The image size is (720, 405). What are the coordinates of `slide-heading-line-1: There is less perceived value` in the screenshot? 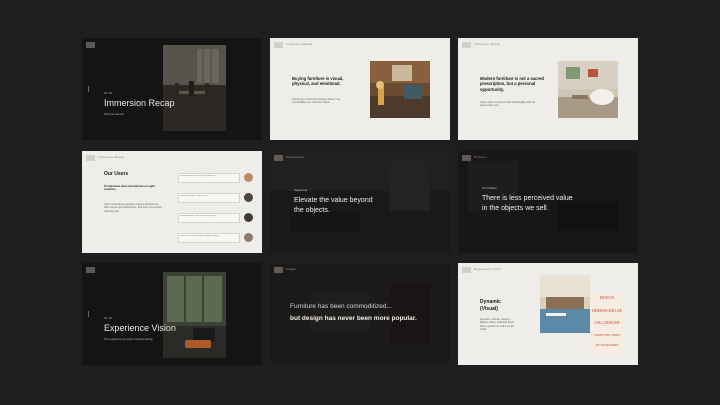 It's located at (527, 198).